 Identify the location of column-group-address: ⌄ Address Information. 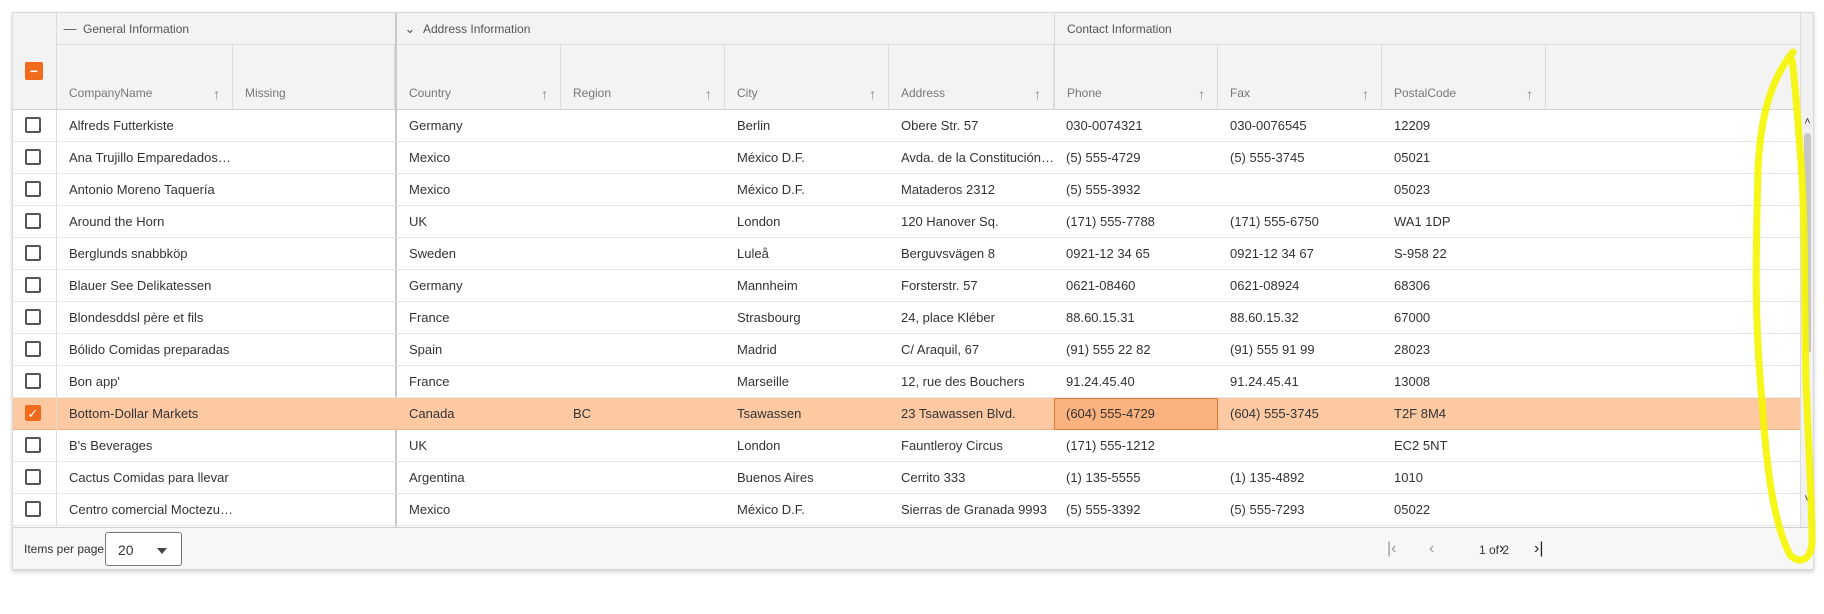
(725, 29).